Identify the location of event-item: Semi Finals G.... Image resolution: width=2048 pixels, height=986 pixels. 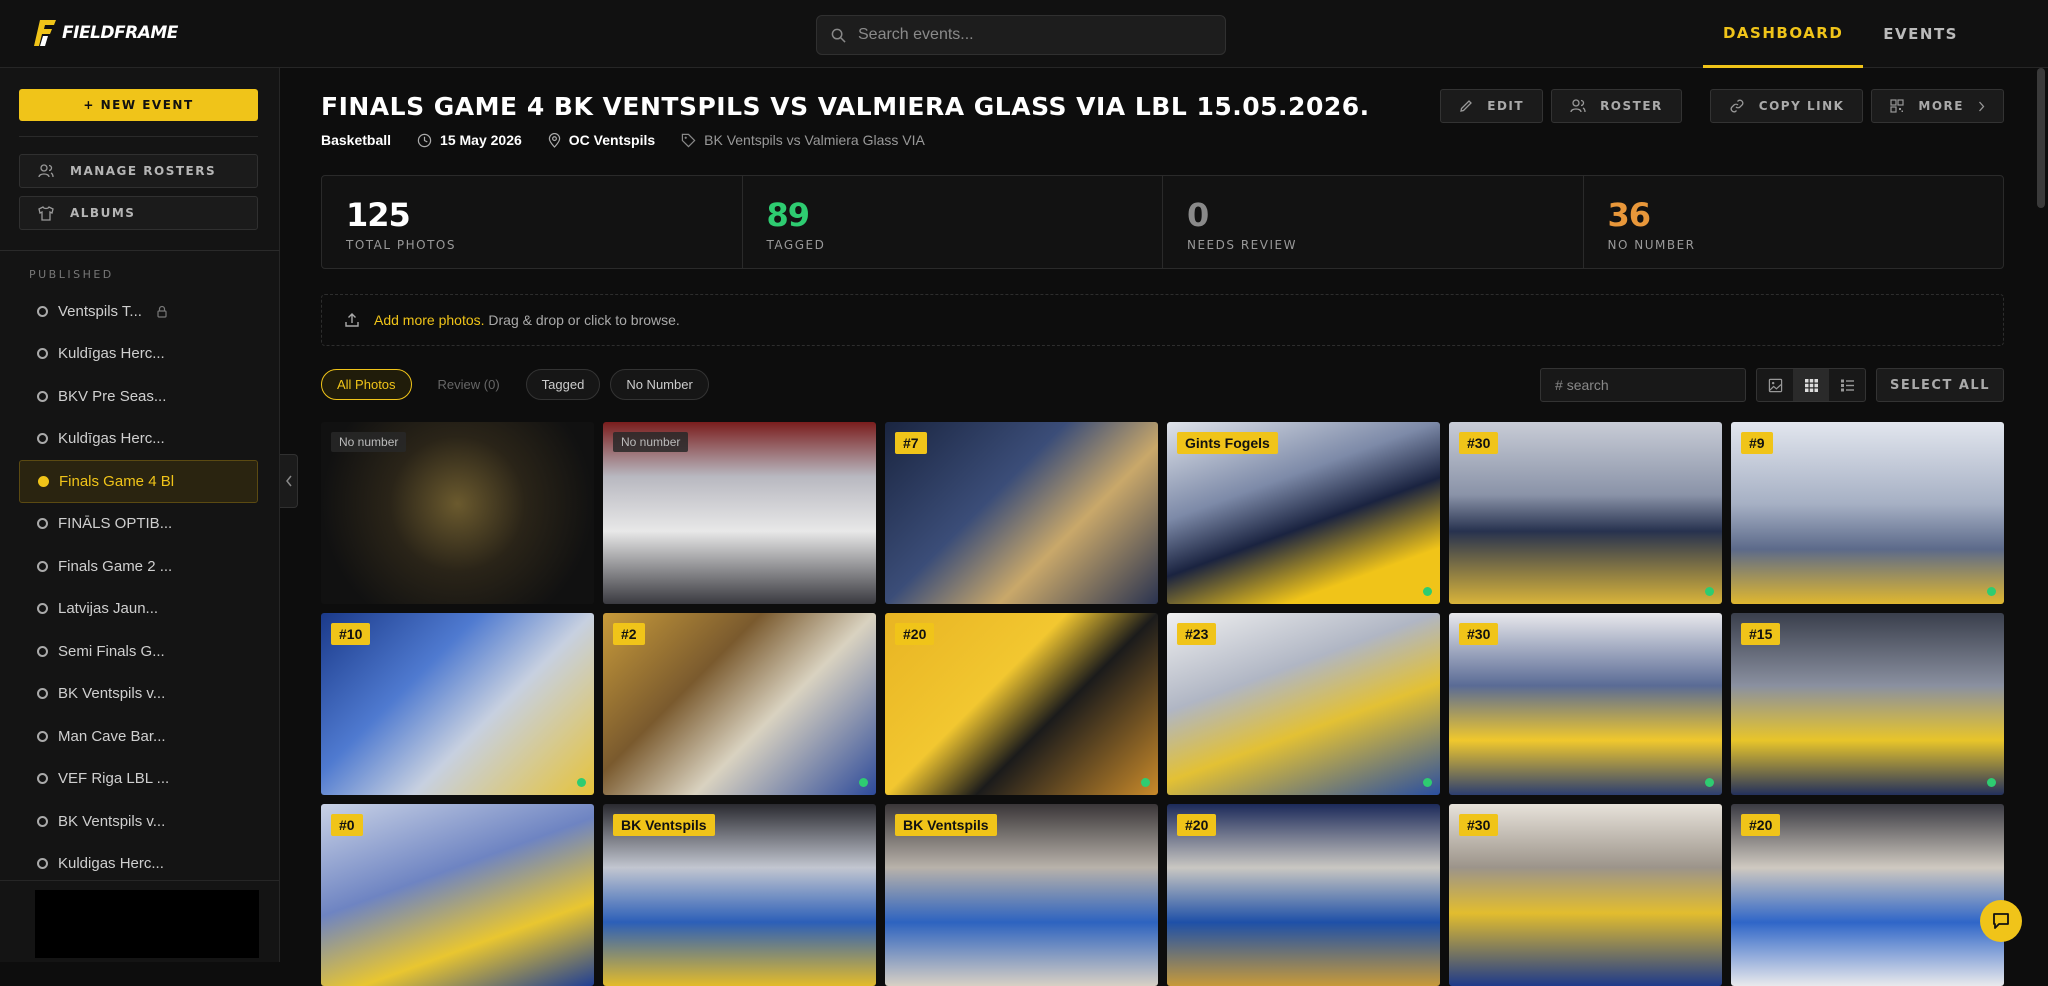
(138, 651).